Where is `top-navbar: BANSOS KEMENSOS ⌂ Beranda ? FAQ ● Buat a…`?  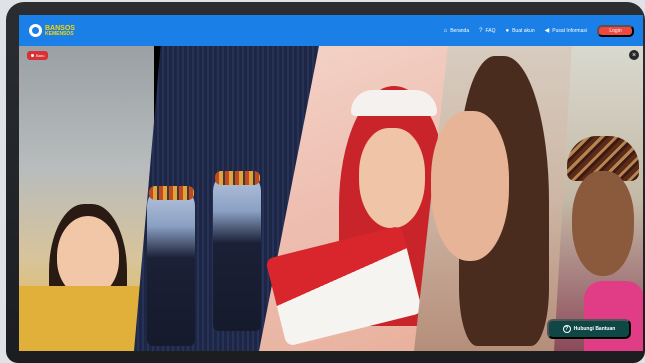
top-navbar: BANSOS KEMENSOS ⌂ Beranda ? FAQ ● Buat a… is located at coordinates (331, 30).